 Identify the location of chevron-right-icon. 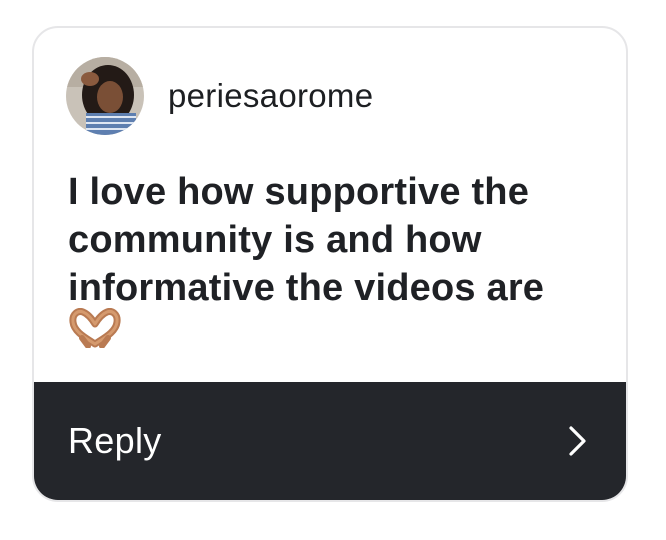
(578, 441).